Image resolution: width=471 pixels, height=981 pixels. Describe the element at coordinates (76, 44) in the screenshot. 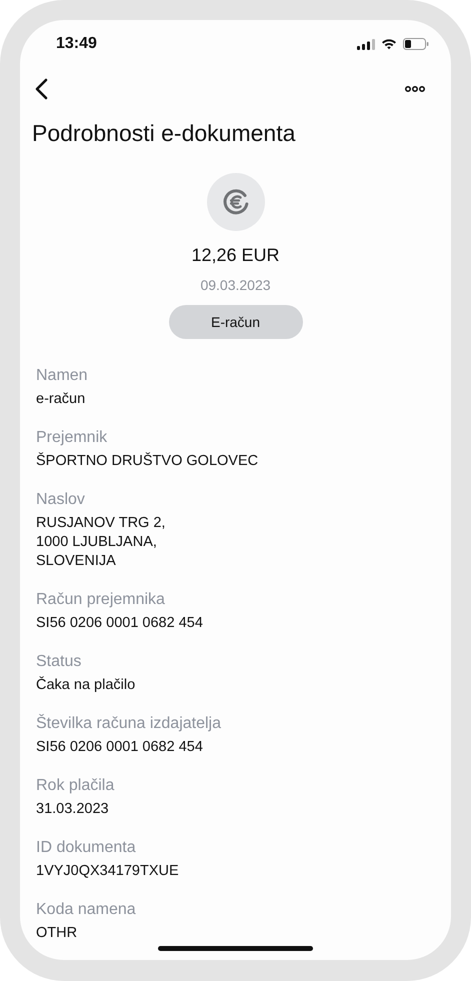

I see `status-time: 13:49` at that location.